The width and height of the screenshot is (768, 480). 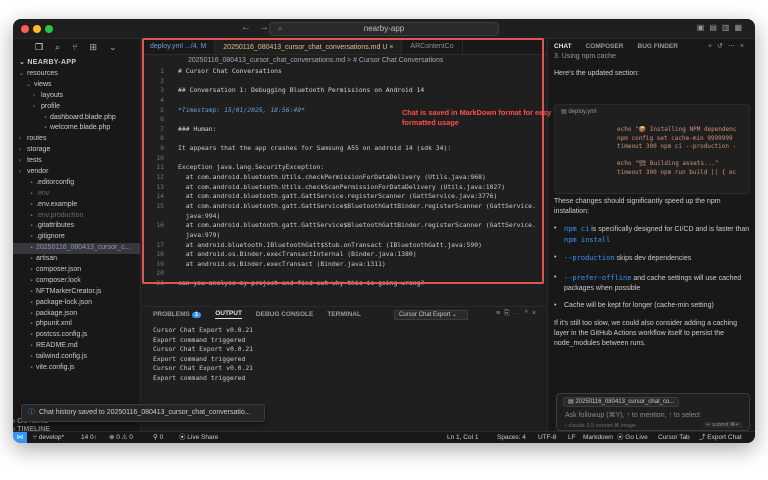 What do you see at coordinates (284, 314) in the screenshot?
I see `tab-debug-console: DEBUG CONSOLE` at bounding box center [284, 314].